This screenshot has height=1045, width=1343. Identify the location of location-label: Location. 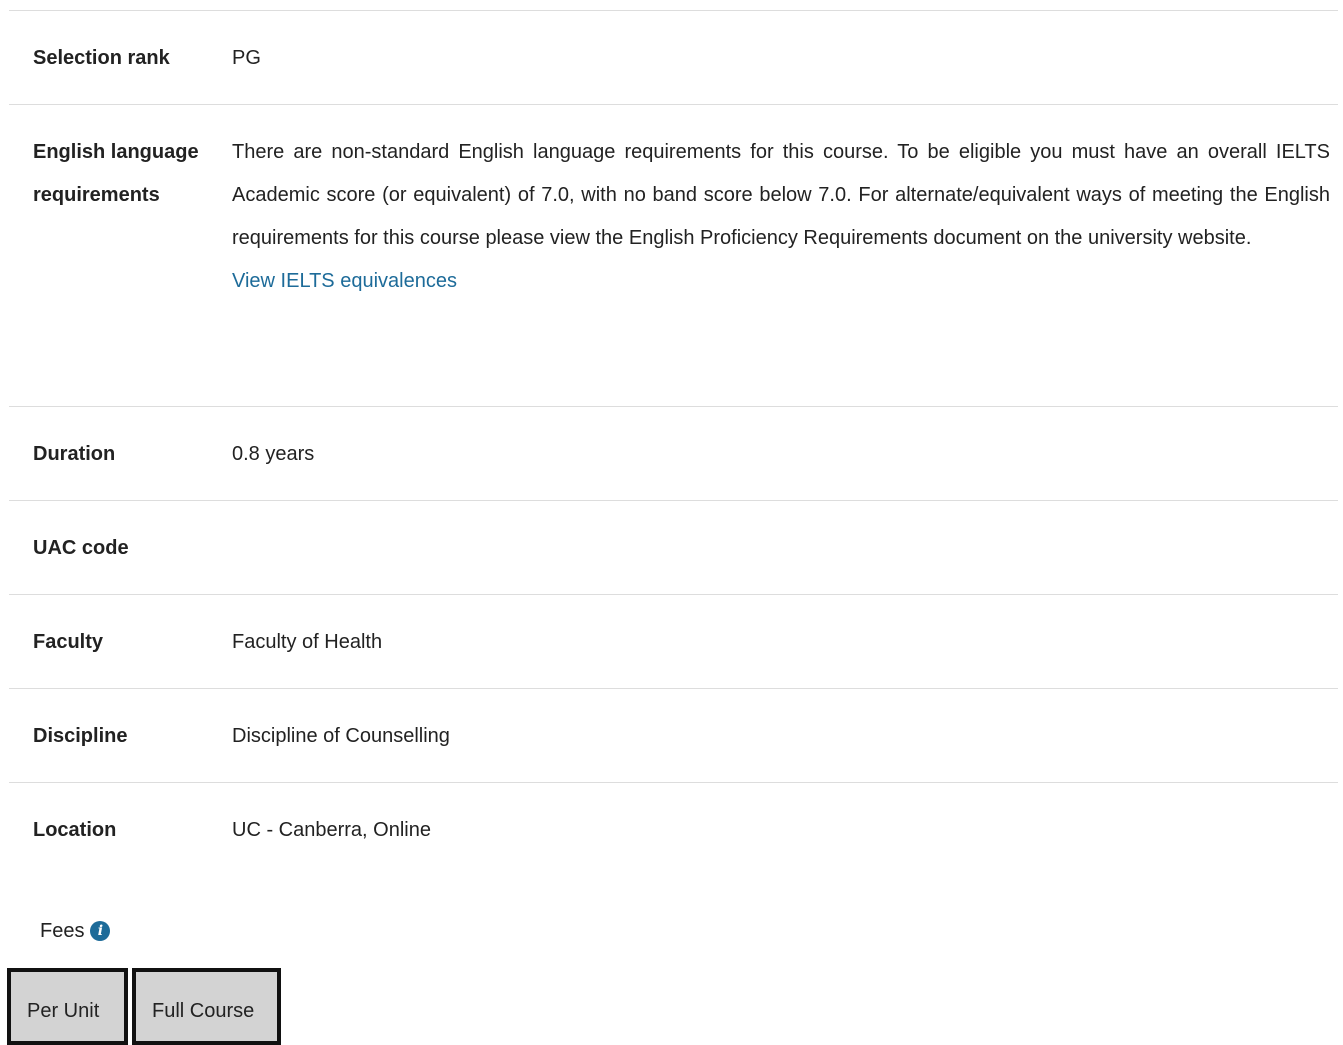
(75, 830).